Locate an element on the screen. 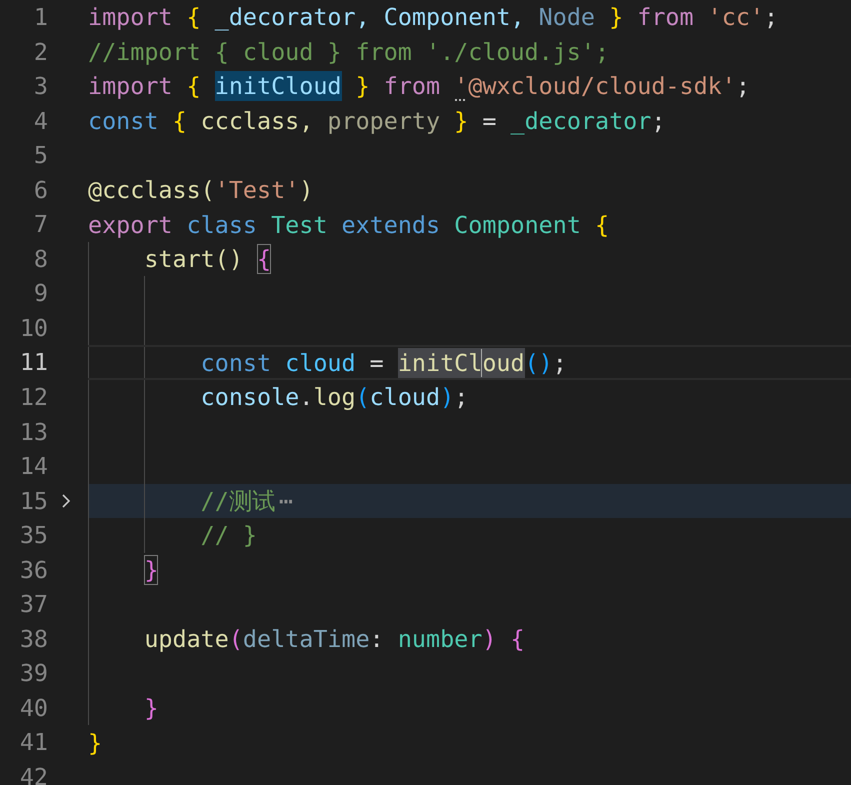 The image size is (851, 785). line-number: 12 is located at coordinates (33, 398).